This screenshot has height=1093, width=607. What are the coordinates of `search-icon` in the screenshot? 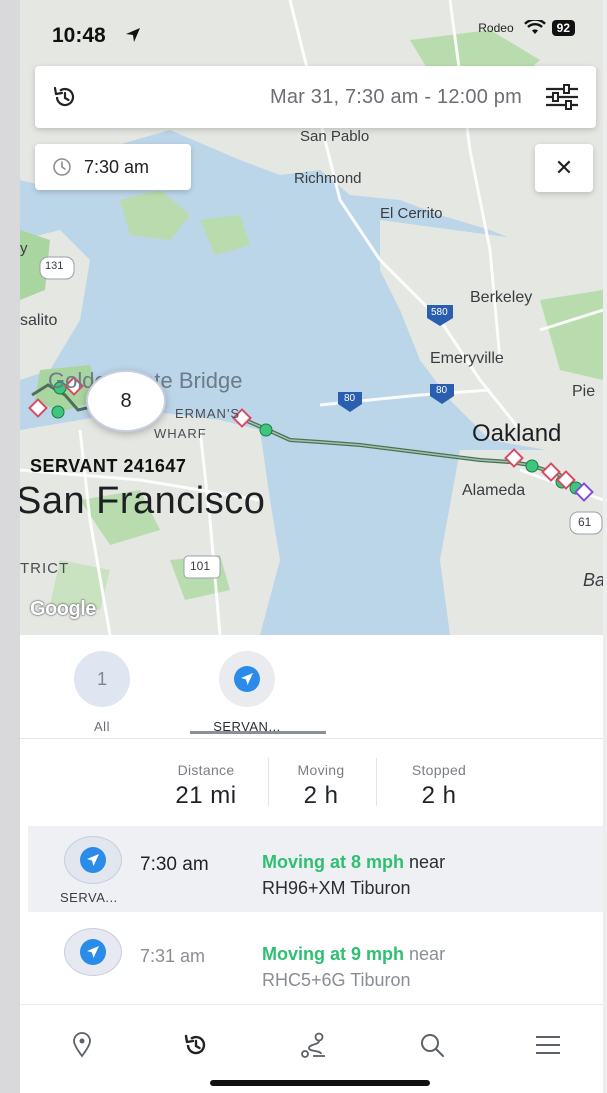 It's located at (432, 1045).